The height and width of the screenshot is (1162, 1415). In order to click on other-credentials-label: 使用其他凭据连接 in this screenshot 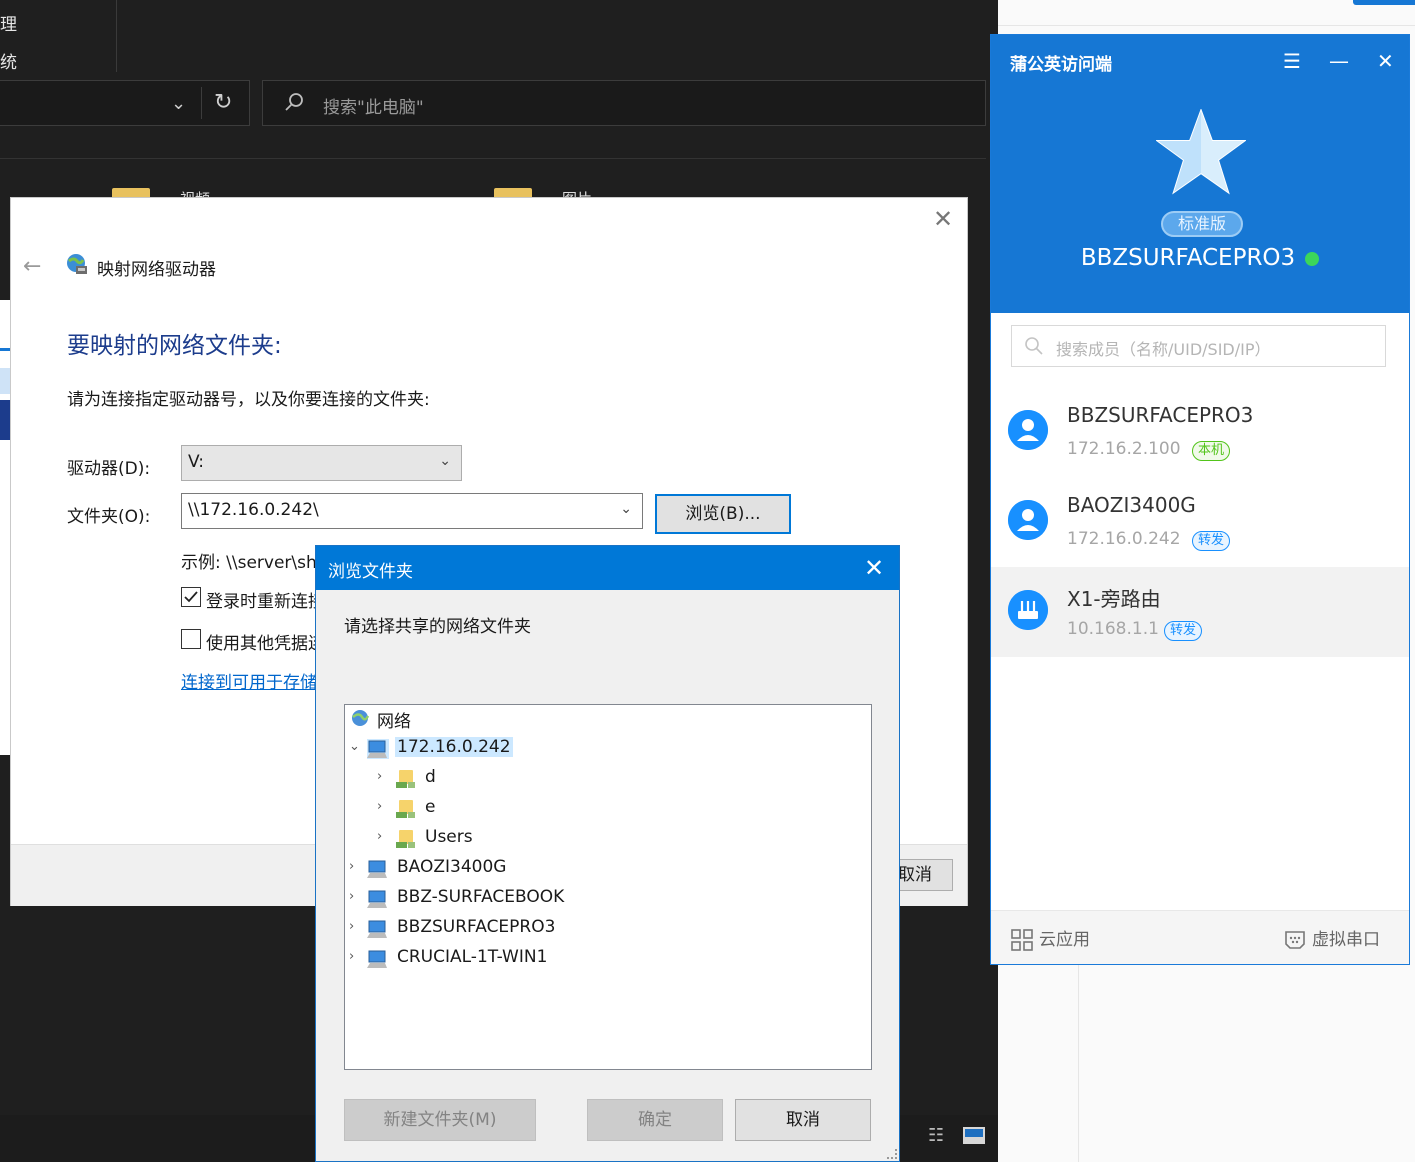, I will do `click(261, 641)`.